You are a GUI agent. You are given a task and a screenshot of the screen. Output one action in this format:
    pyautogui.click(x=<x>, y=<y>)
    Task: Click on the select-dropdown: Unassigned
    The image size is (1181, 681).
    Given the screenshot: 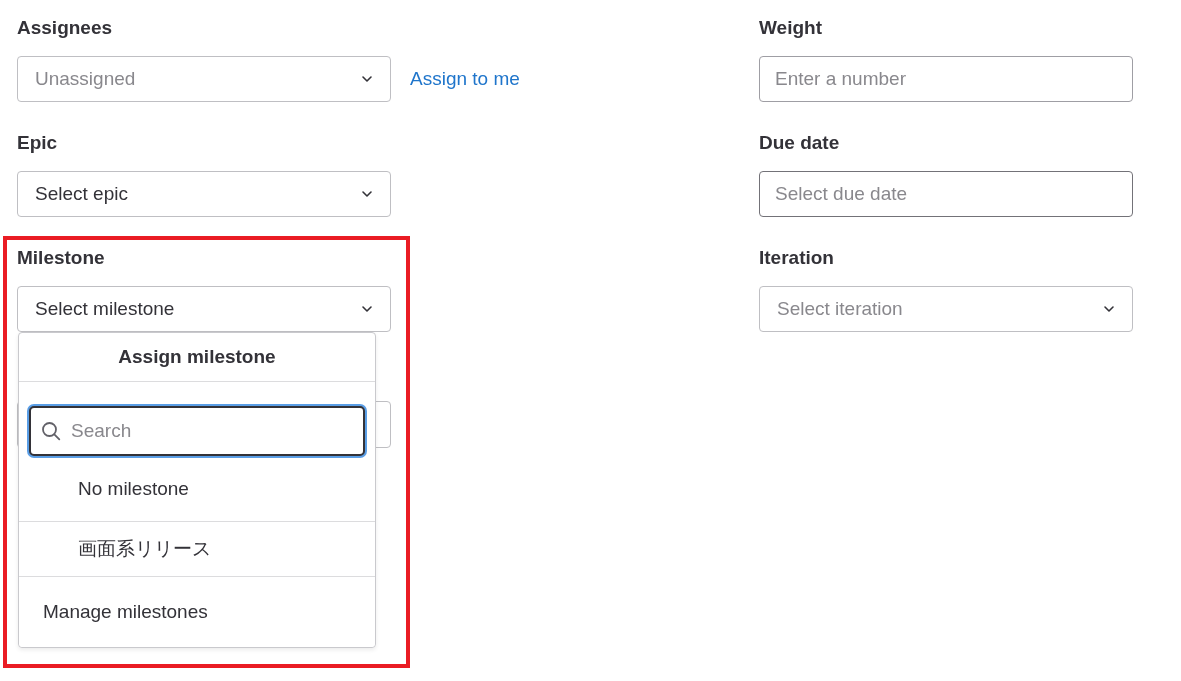 What is the action you would take?
    pyautogui.click(x=204, y=79)
    